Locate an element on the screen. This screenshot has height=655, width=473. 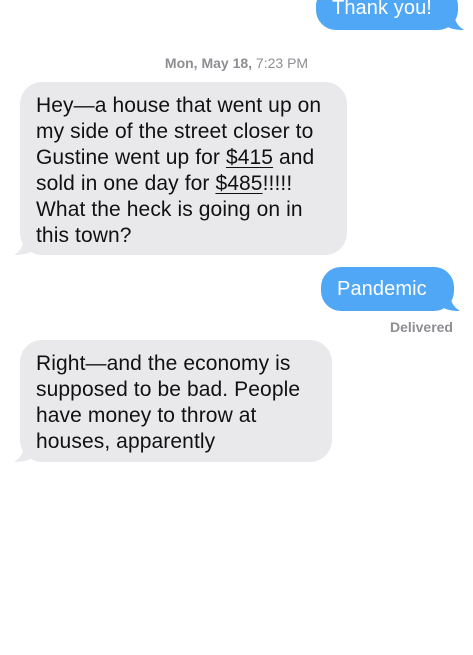
message-line: my side of the street closer to is located at coordinates (175, 131).